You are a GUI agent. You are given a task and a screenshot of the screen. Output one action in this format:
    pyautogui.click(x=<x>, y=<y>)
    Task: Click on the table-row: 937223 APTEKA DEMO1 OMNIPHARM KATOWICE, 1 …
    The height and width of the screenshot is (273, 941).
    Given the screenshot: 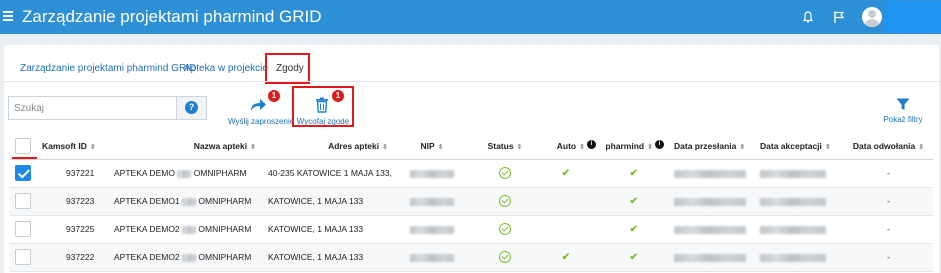 What is the action you would take?
    pyautogui.click(x=471, y=201)
    